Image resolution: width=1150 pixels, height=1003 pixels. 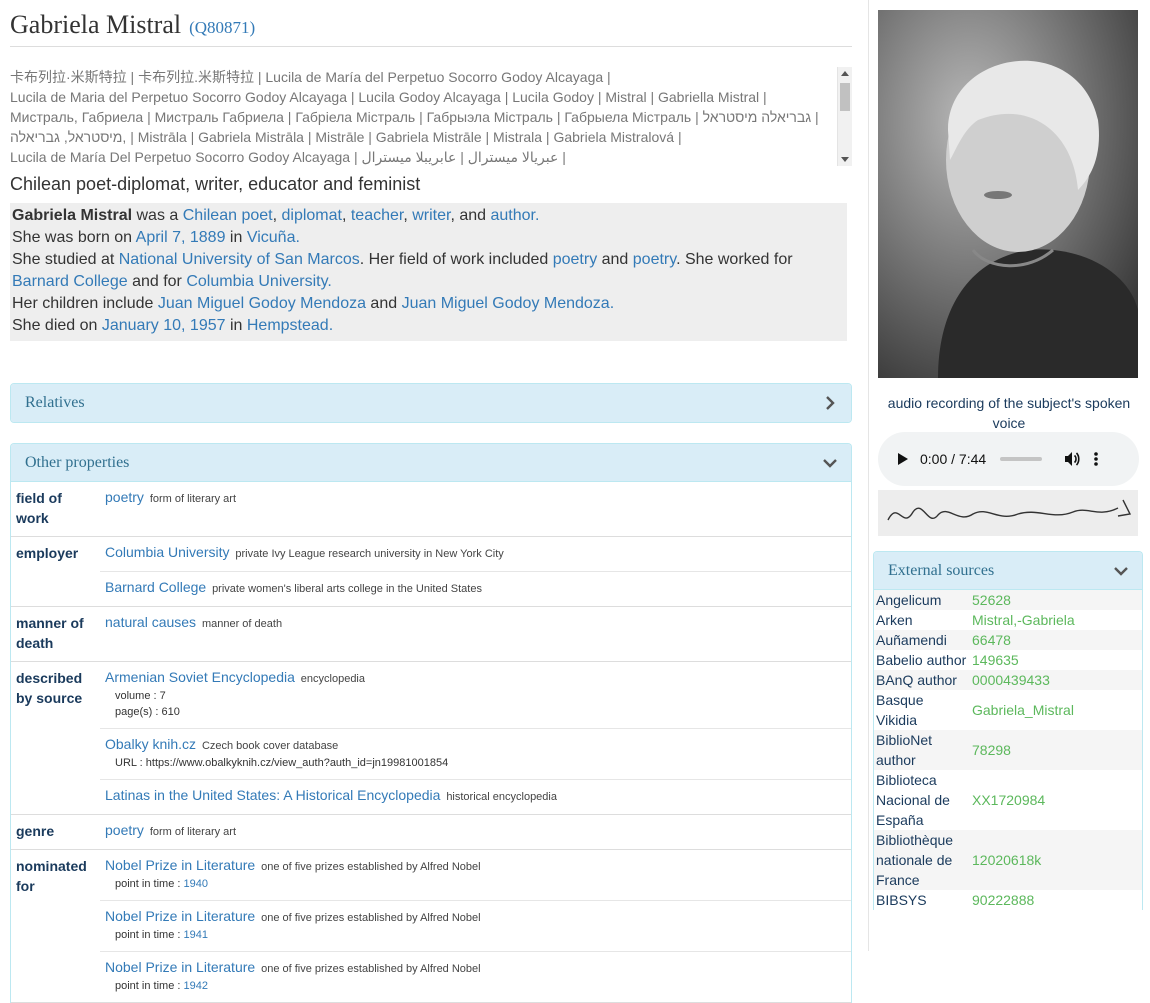 I want to click on summary-link: Chilean, so click(x=210, y=215).